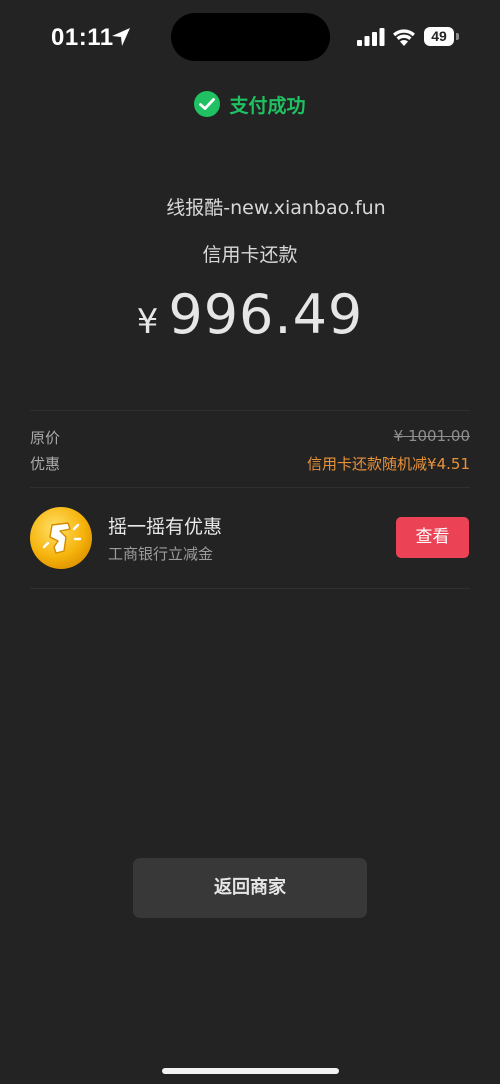 The height and width of the screenshot is (1084, 500). Describe the element at coordinates (250, 1071) in the screenshot. I see `home-indicator` at that location.